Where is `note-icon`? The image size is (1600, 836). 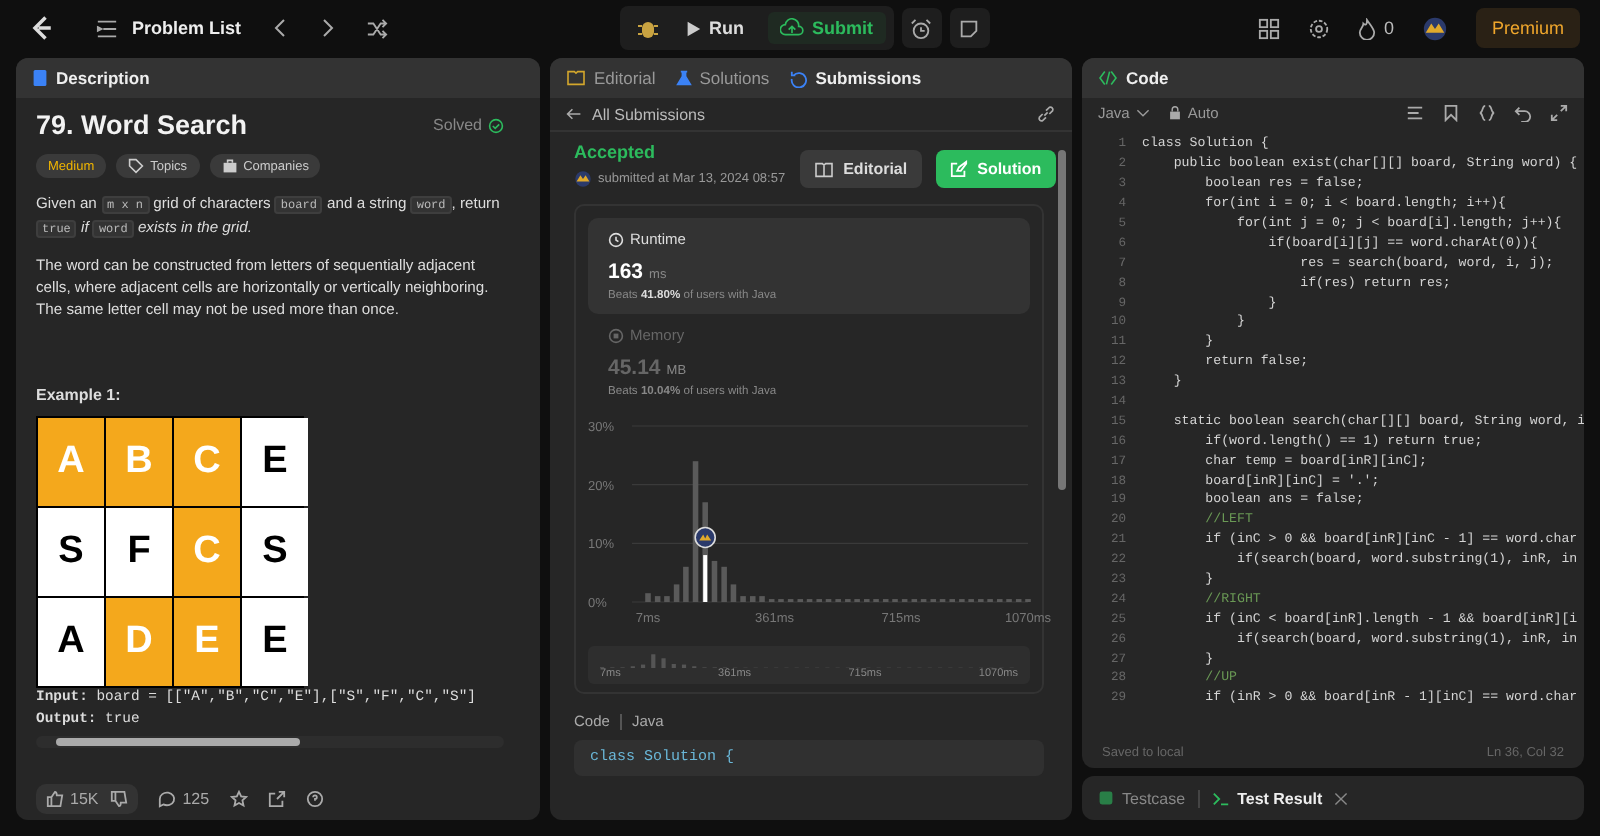 note-icon is located at coordinates (969, 28).